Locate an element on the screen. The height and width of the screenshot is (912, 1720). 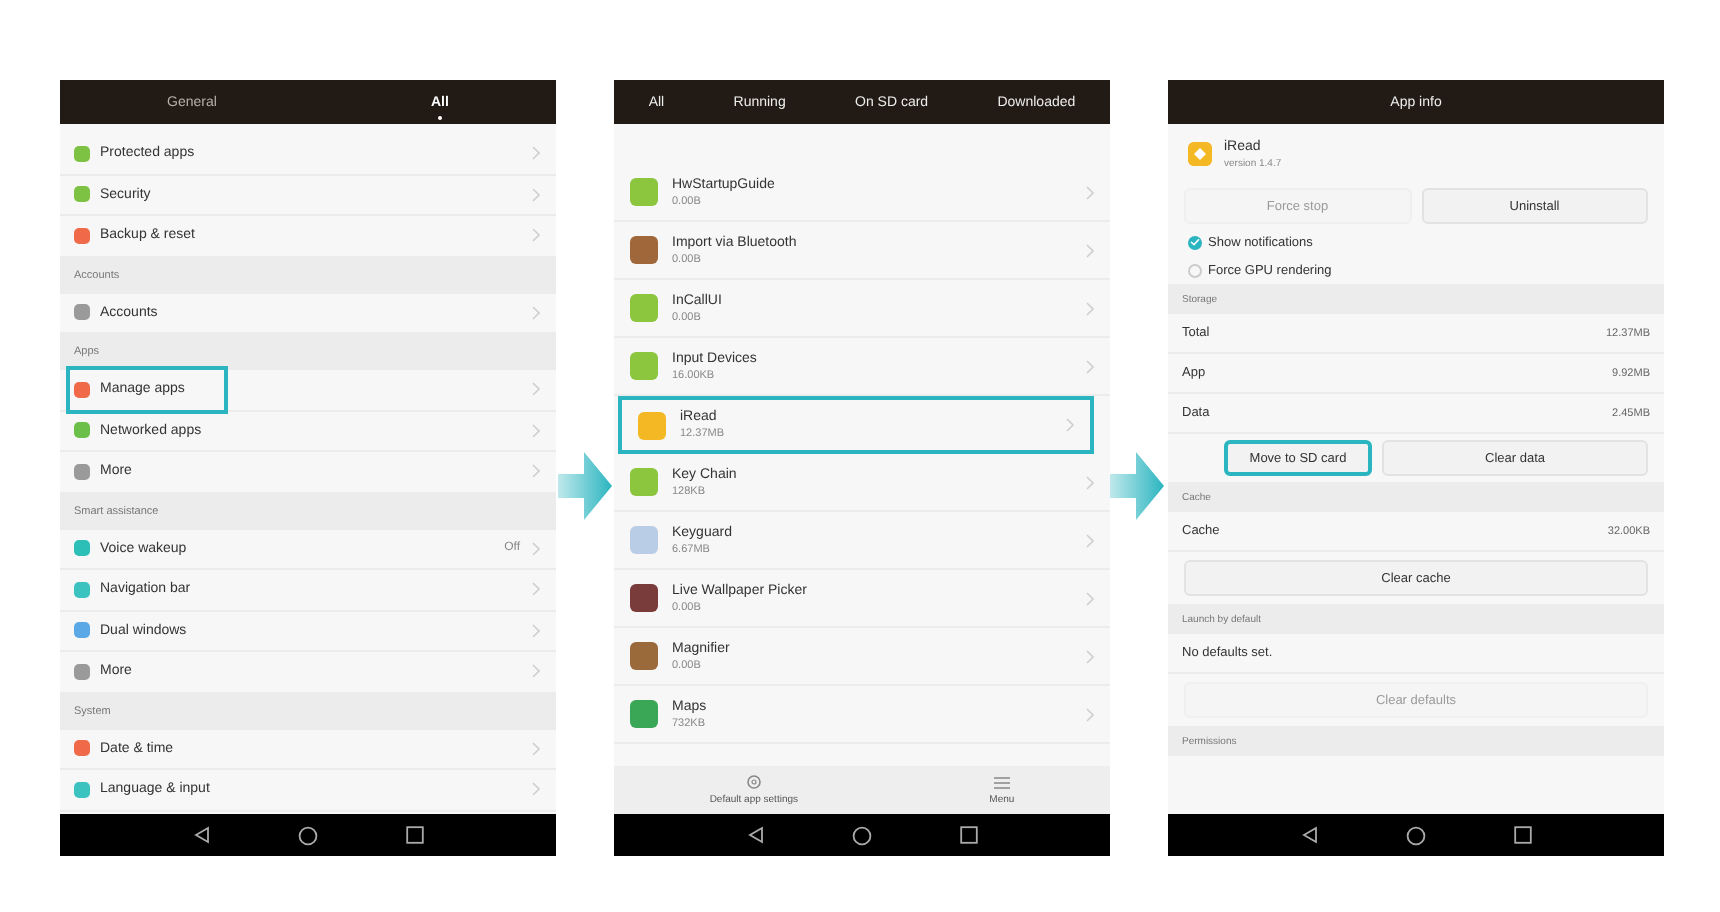
app-icon is located at coordinates (1200, 154).